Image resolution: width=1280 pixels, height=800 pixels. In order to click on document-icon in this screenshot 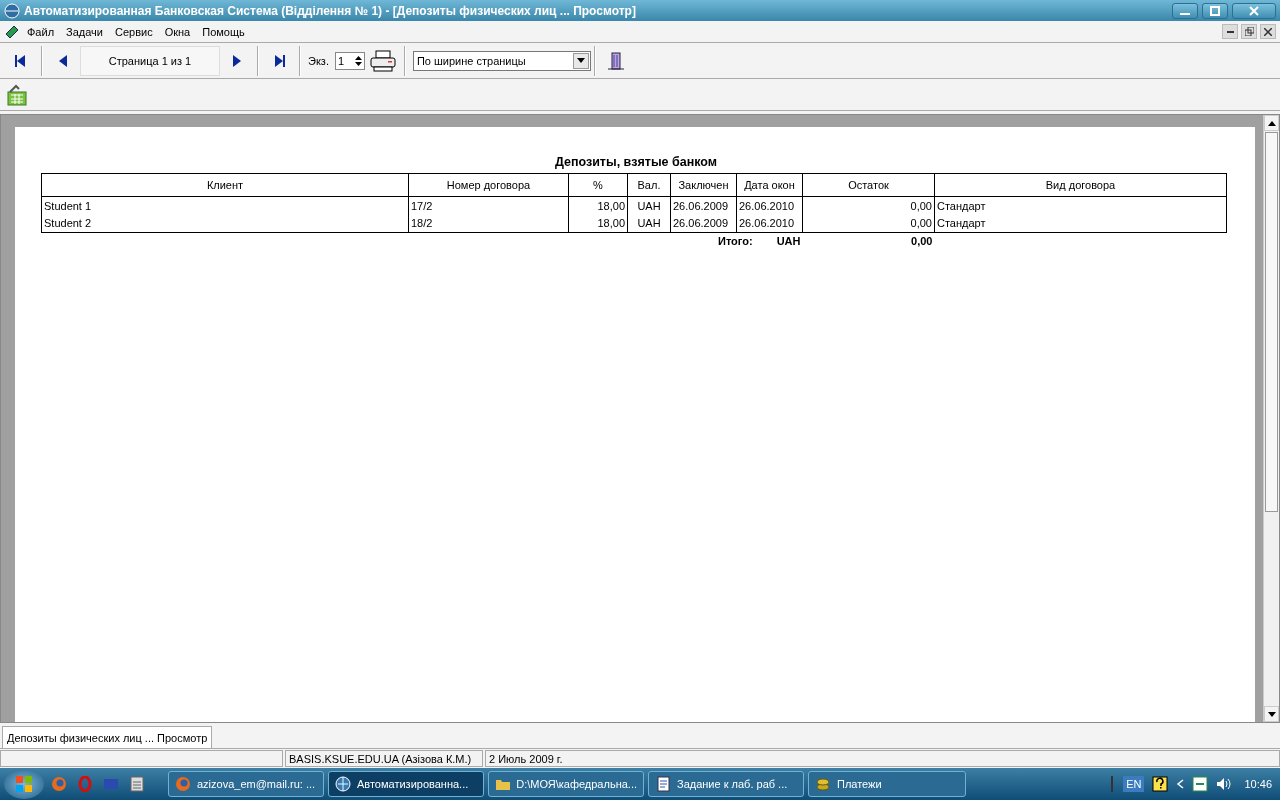, I will do `click(663, 784)`.